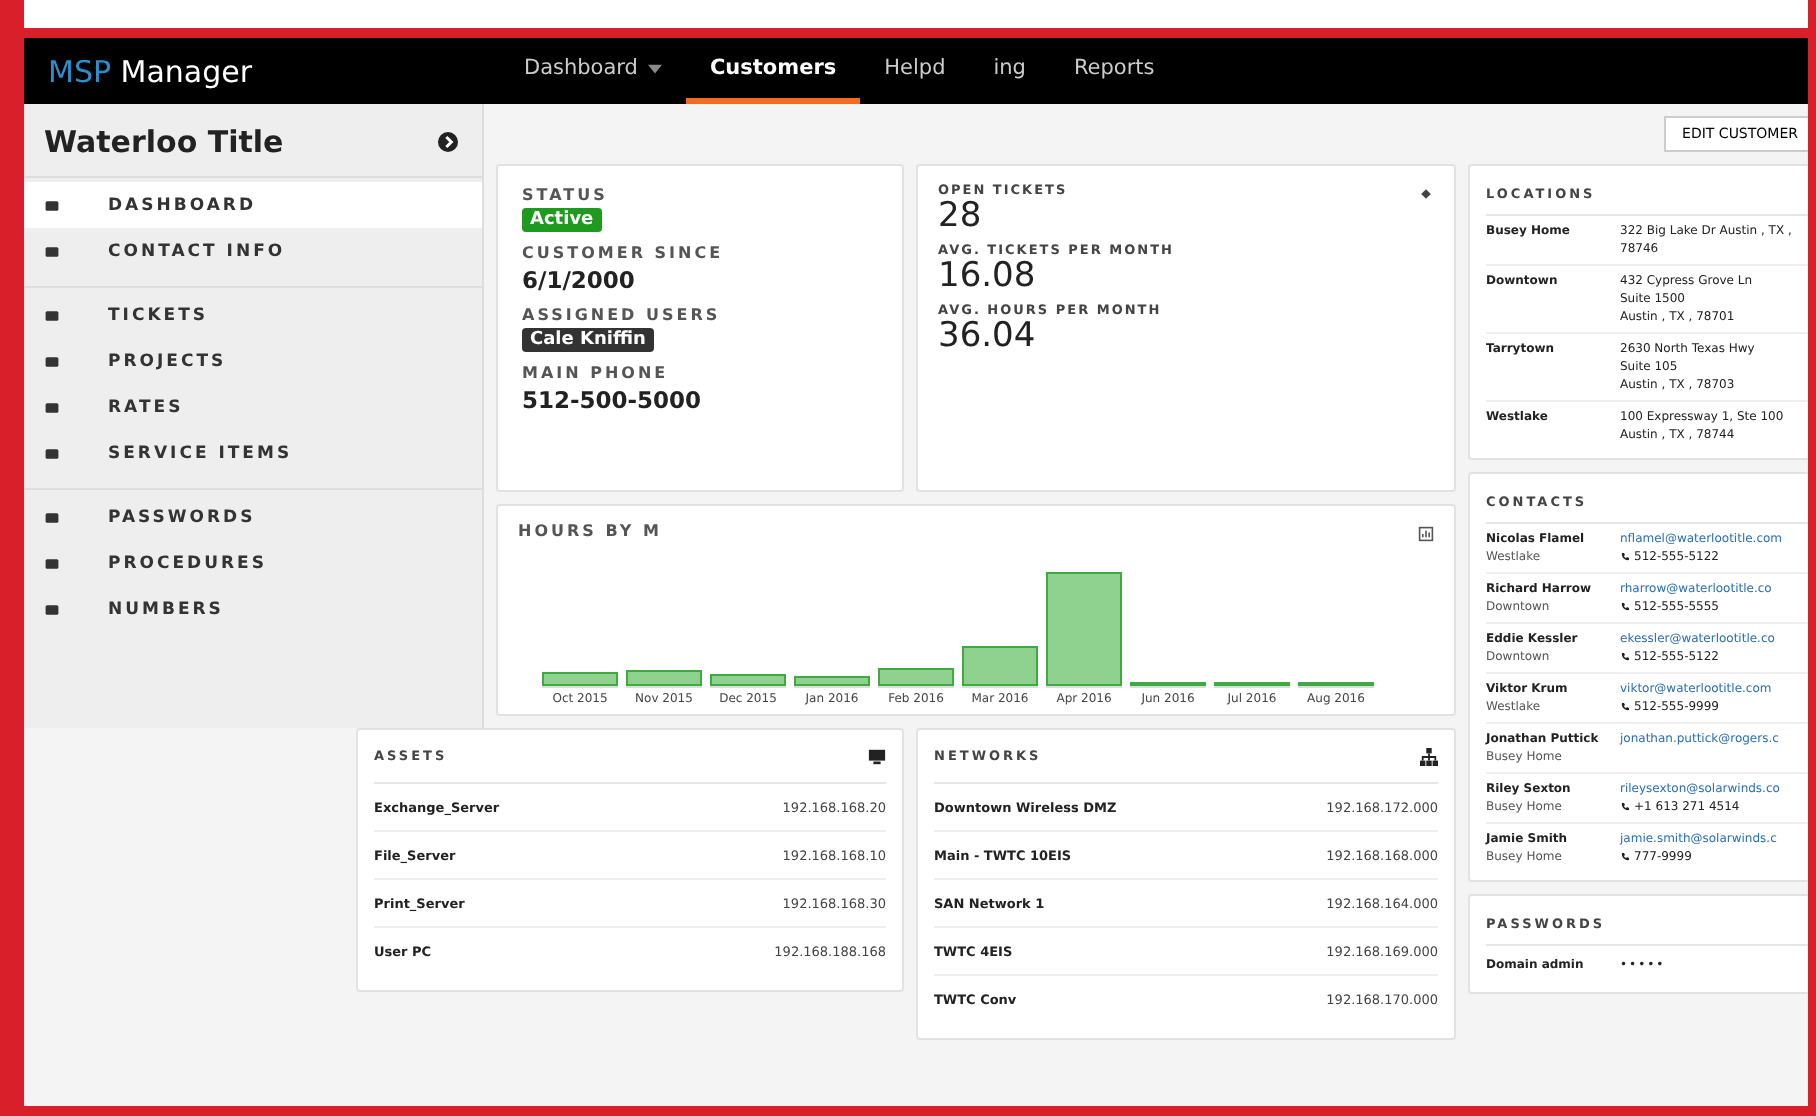  I want to click on sidebar-item: PROJECTS, so click(253, 361).